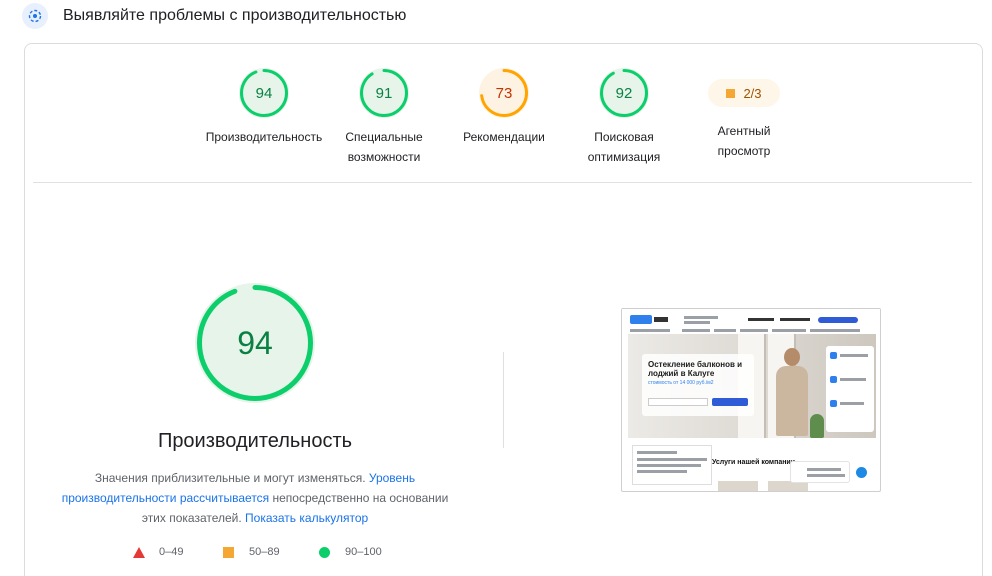  I want to click on person-body, so click(792, 401).